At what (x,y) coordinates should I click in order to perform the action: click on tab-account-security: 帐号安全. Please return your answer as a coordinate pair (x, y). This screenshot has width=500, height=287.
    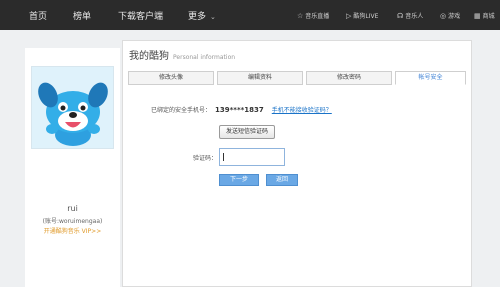
    Looking at the image, I should click on (430, 78).